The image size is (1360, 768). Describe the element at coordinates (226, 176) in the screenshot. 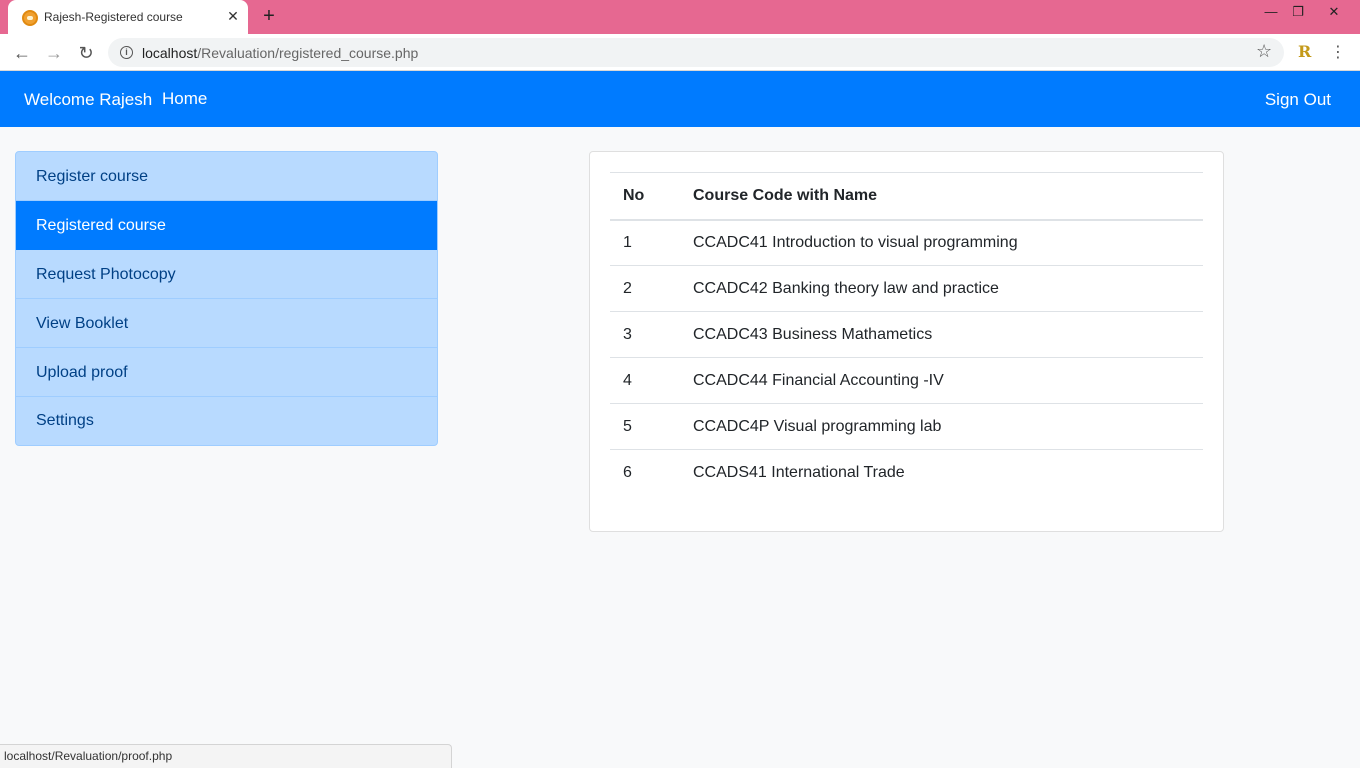

I see `sidebar-item-register-course: Register course` at that location.